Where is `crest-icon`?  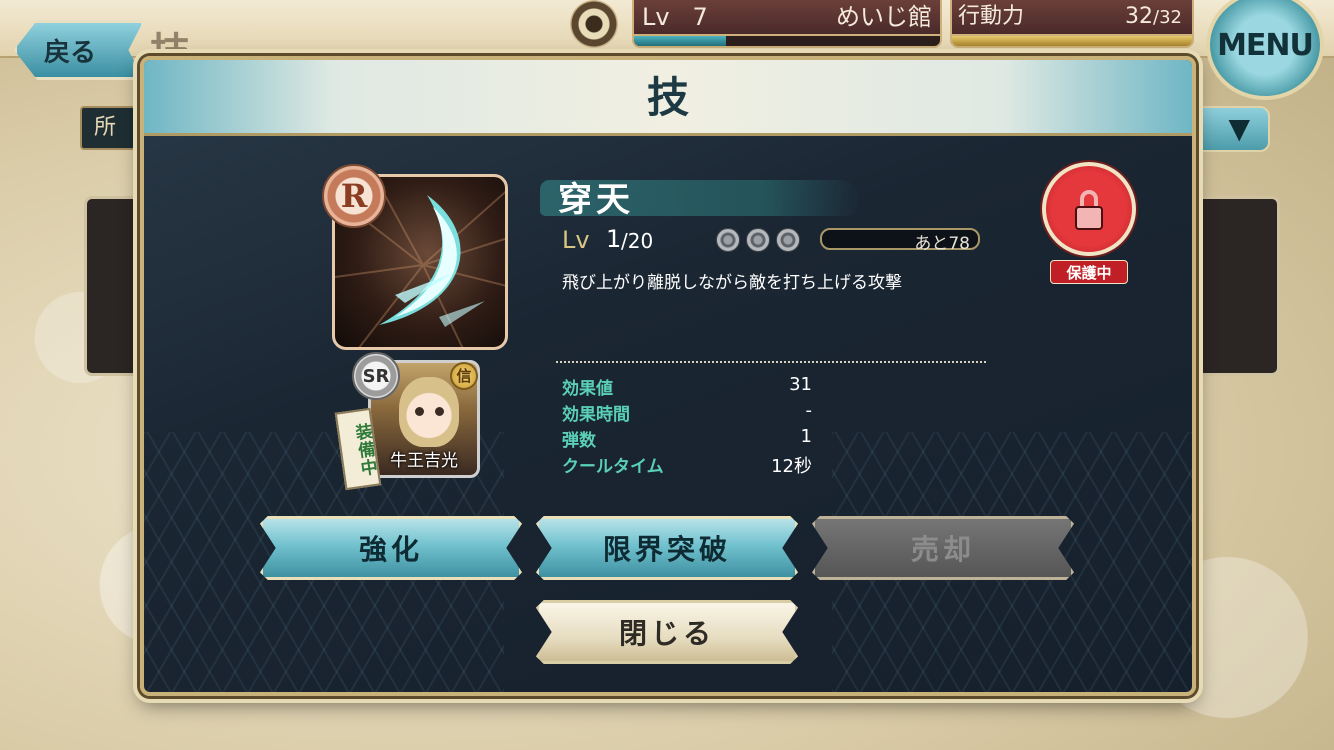 crest-icon is located at coordinates (594, 24).